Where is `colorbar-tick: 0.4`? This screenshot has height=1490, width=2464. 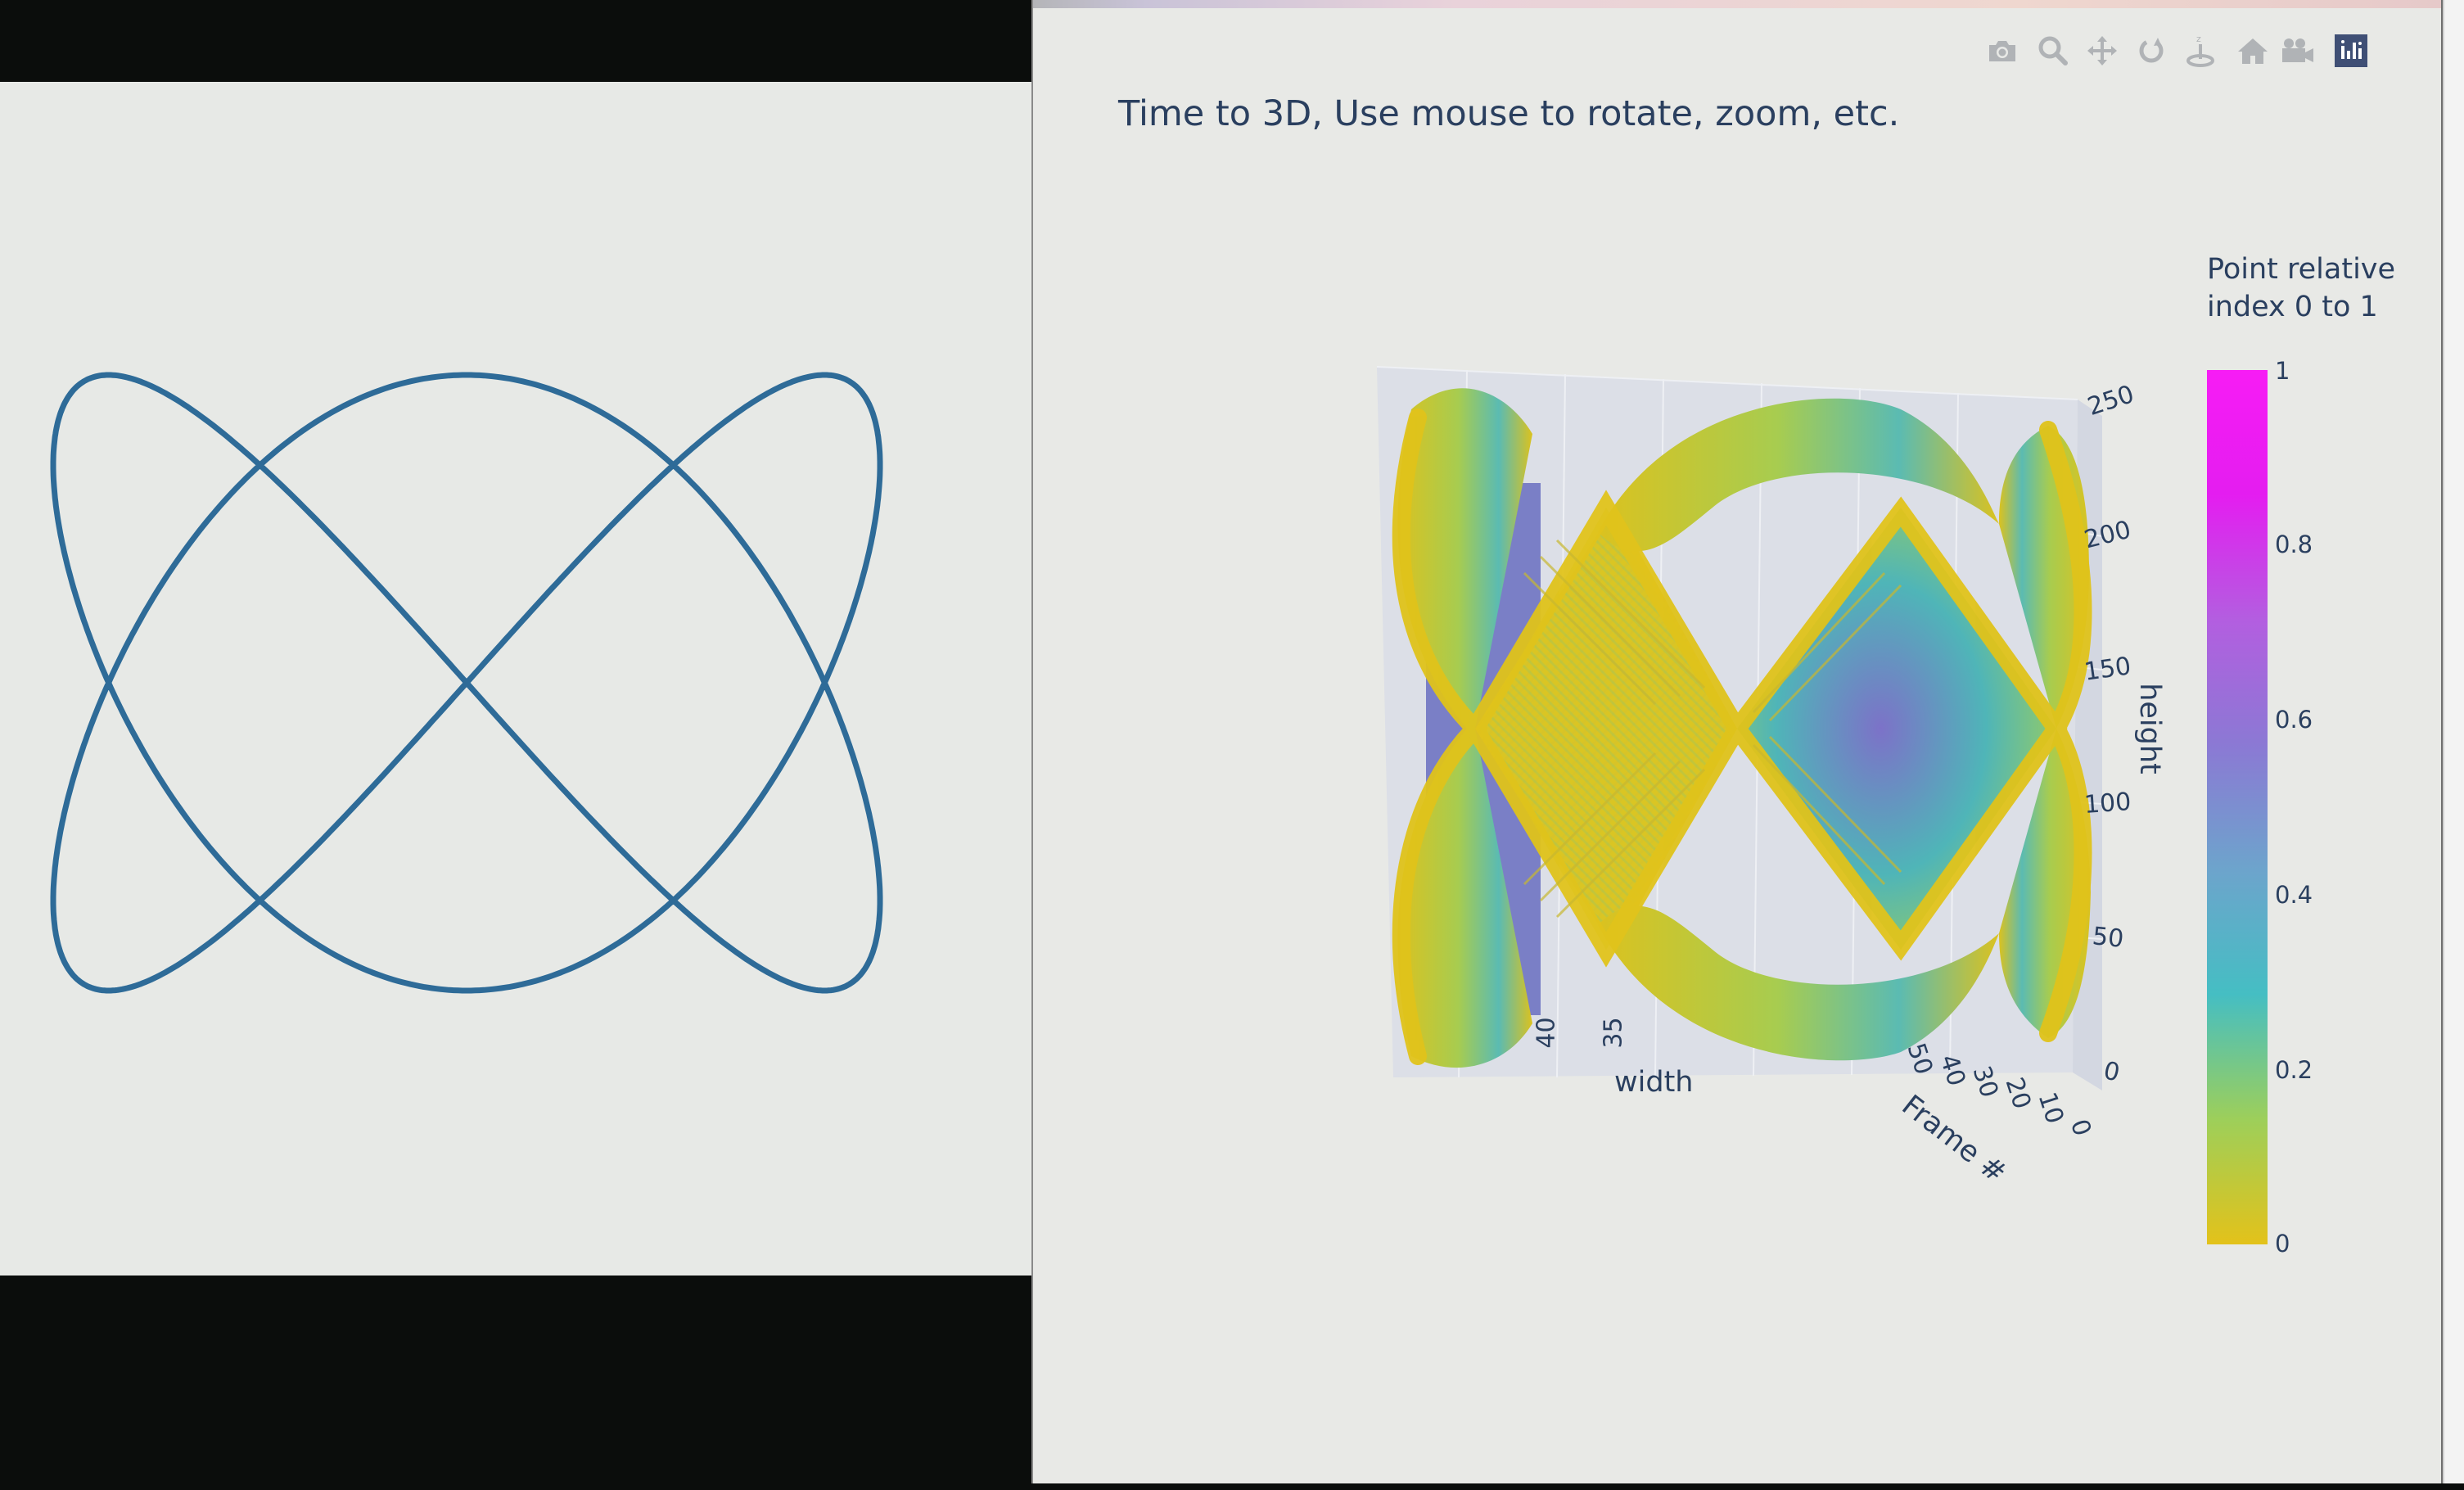 colorbar-tick: 0.4 is located at coordinates (2294, 895).